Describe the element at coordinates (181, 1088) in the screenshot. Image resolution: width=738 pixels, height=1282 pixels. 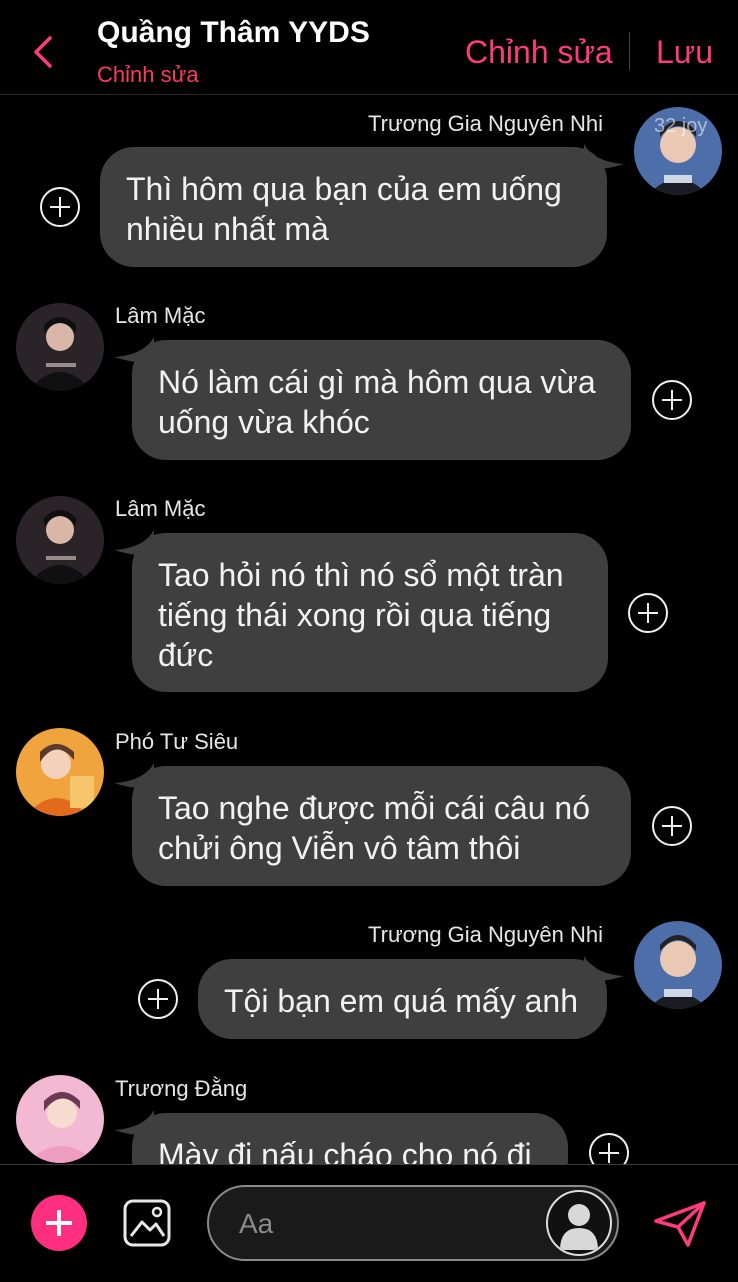
I see `sender-name: Trương Đằng` at that location.